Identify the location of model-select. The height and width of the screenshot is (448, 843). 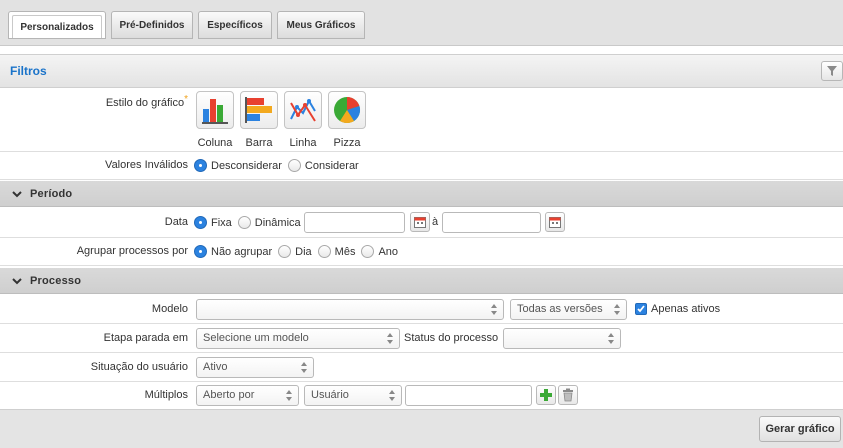
(350, 309).